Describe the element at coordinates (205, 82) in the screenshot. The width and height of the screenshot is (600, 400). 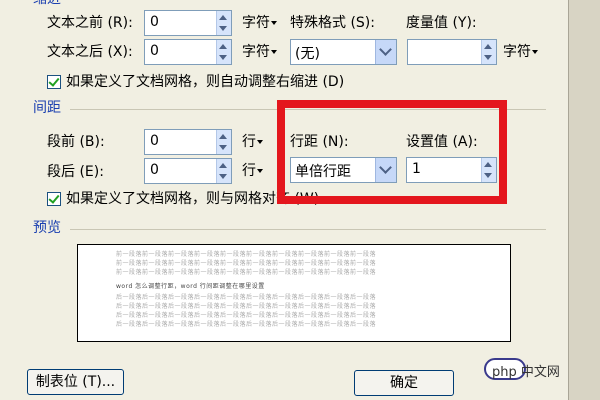
I see `auto-adjust-label: 如果定义了文档网格，则自动调整右缩进 (D)` at that location.